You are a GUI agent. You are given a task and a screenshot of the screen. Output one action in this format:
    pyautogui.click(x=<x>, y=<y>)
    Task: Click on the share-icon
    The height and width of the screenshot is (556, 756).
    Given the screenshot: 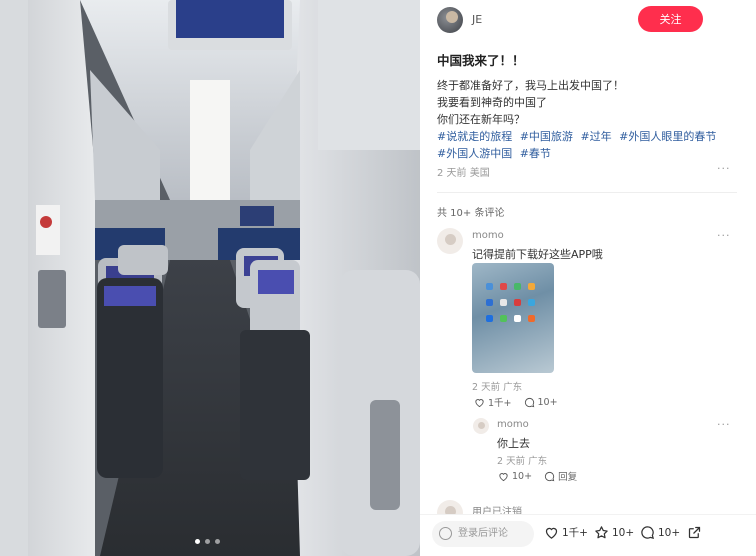 What is the action you would take?
    pyautogui.click(x=694, y=532)
    